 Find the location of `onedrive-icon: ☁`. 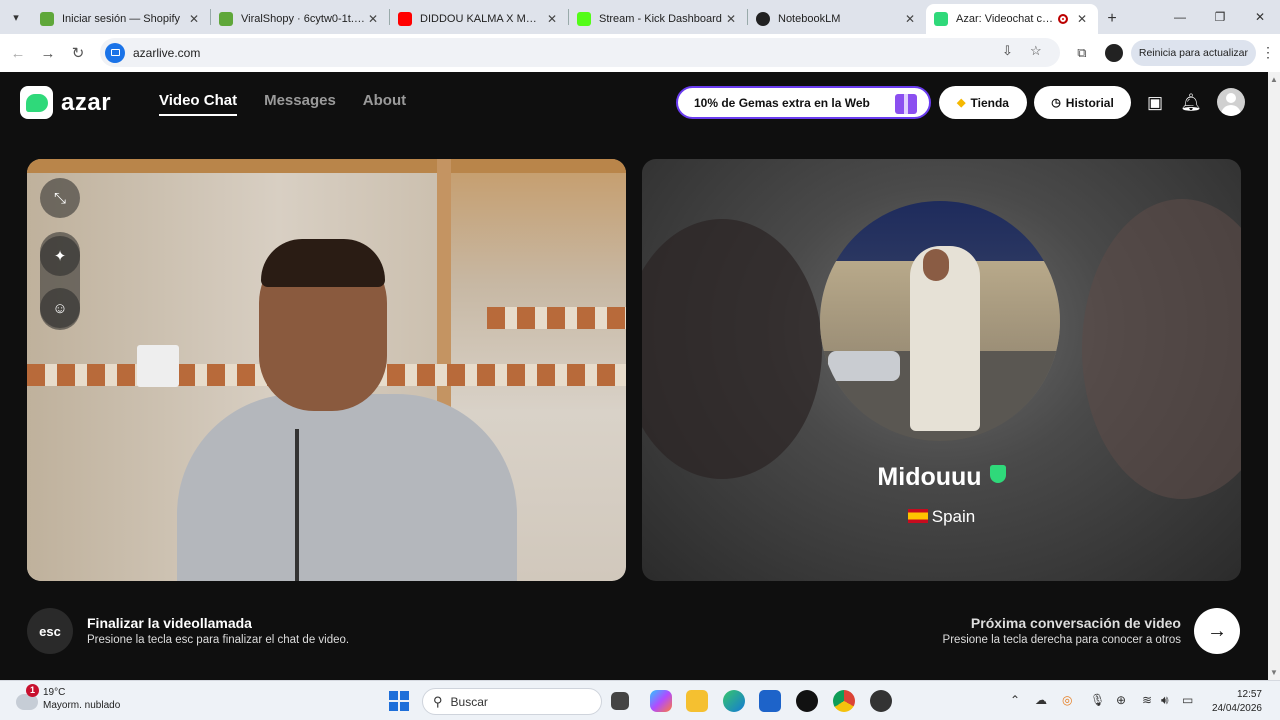

onedrive-icon: ☁ is located at coordinates (1041, 700).